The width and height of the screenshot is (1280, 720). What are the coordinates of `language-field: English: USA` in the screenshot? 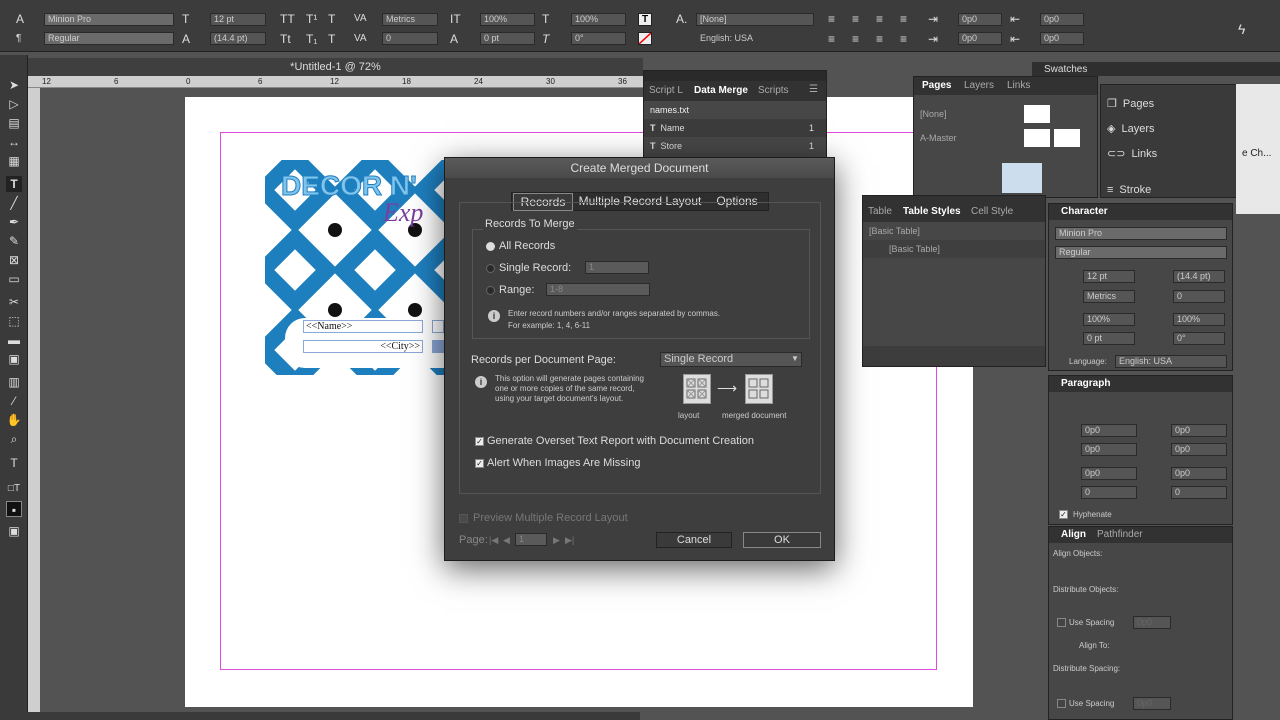 It's located at (755, 38).